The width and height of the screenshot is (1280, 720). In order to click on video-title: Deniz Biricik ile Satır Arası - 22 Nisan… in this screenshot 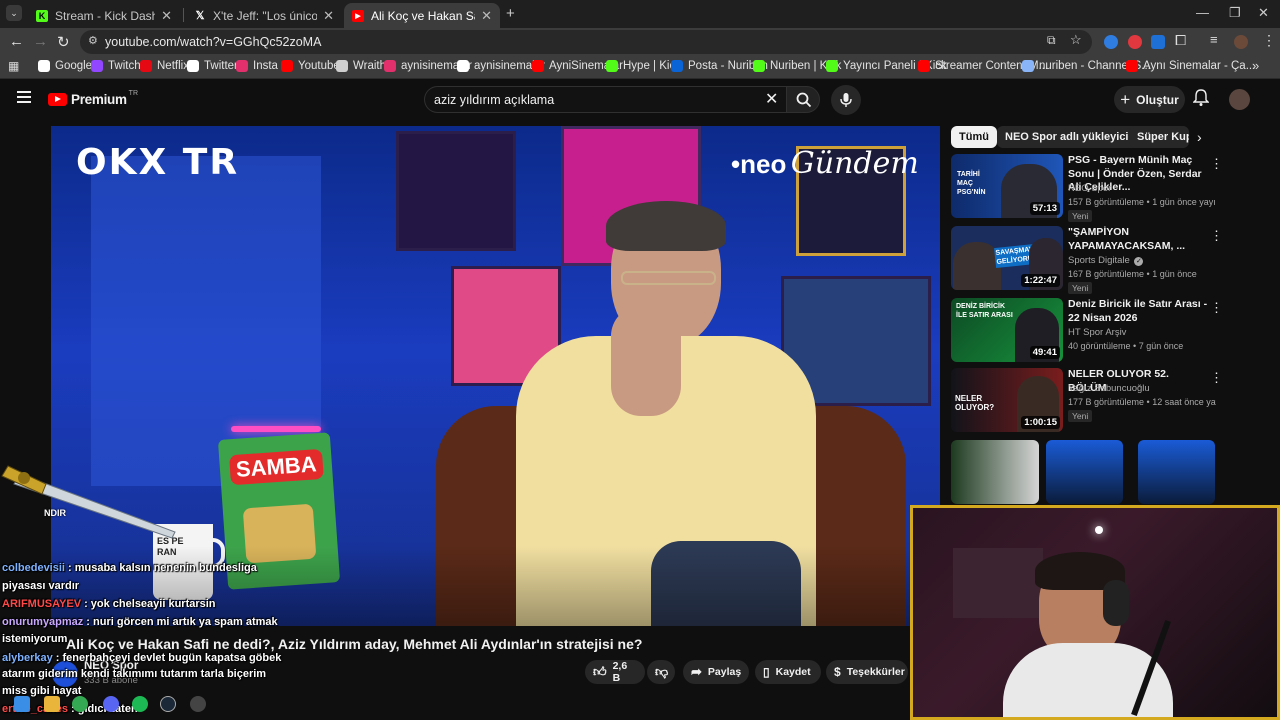, I will do `click(1139, 311)`.